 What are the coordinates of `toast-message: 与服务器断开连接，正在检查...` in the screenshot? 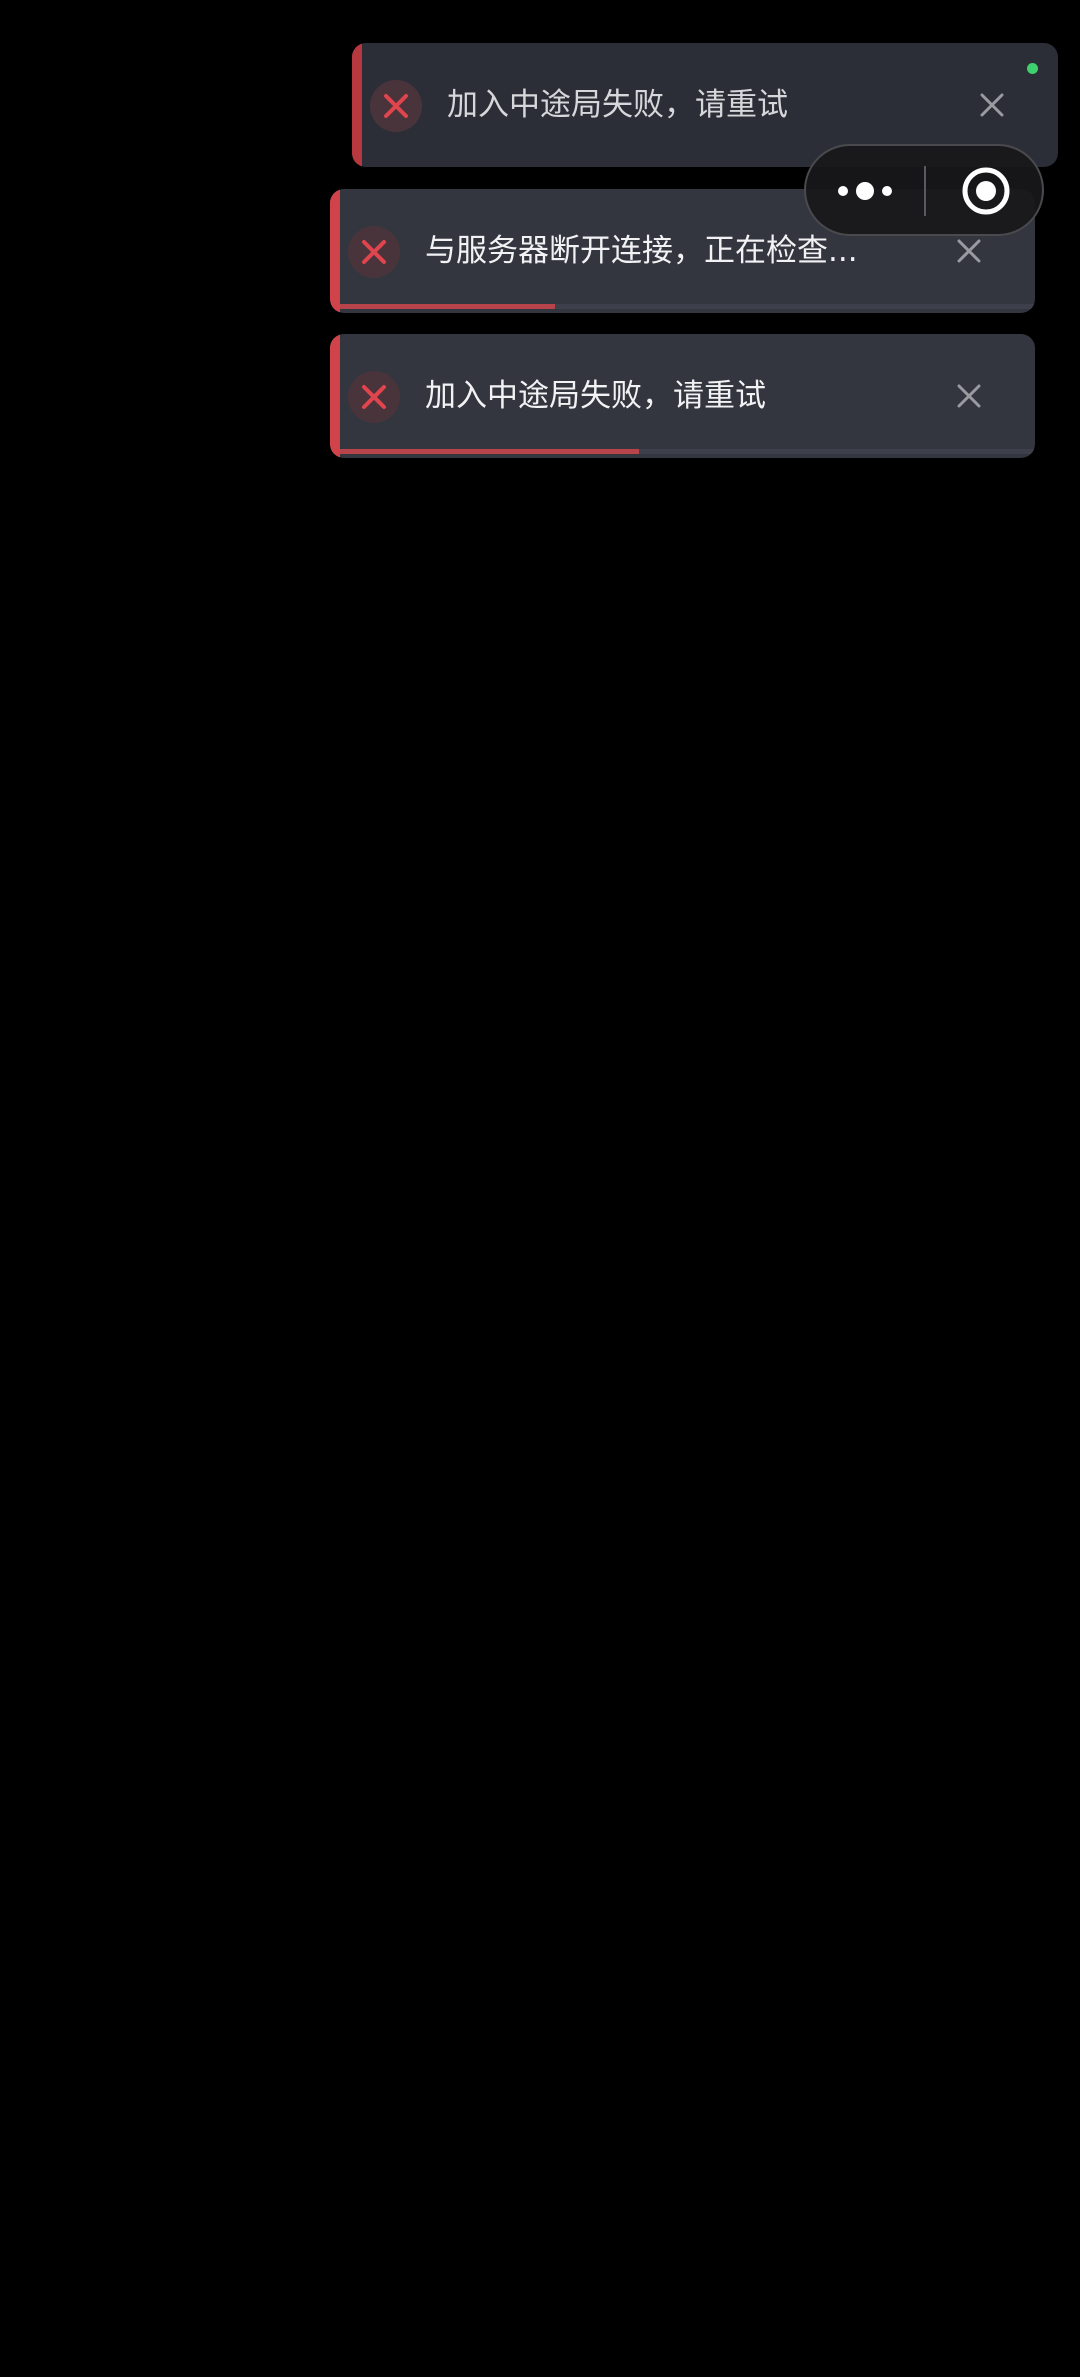 It's located at (641, 251).